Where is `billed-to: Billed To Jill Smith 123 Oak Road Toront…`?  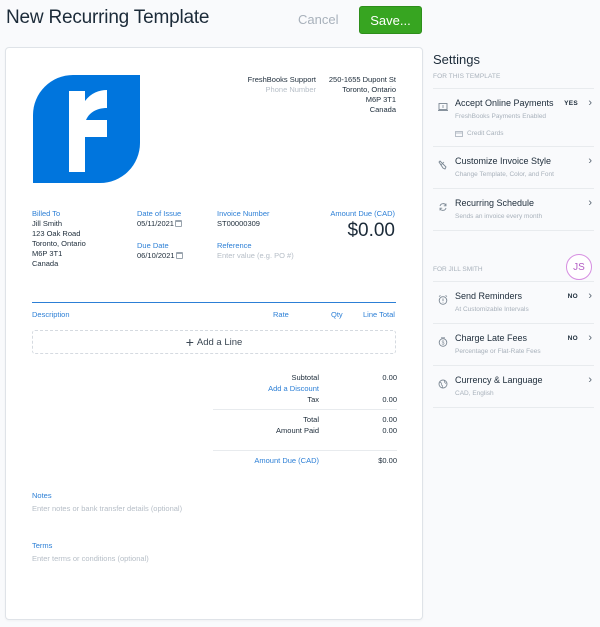 billed-to: Billed To Jill Smith 123 Oak Road Toront… is located at coordinates (59, 239).